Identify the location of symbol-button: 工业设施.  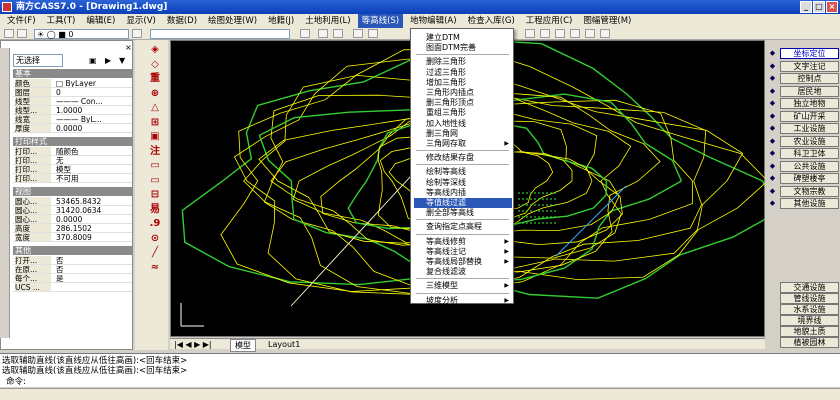
(809, 128).